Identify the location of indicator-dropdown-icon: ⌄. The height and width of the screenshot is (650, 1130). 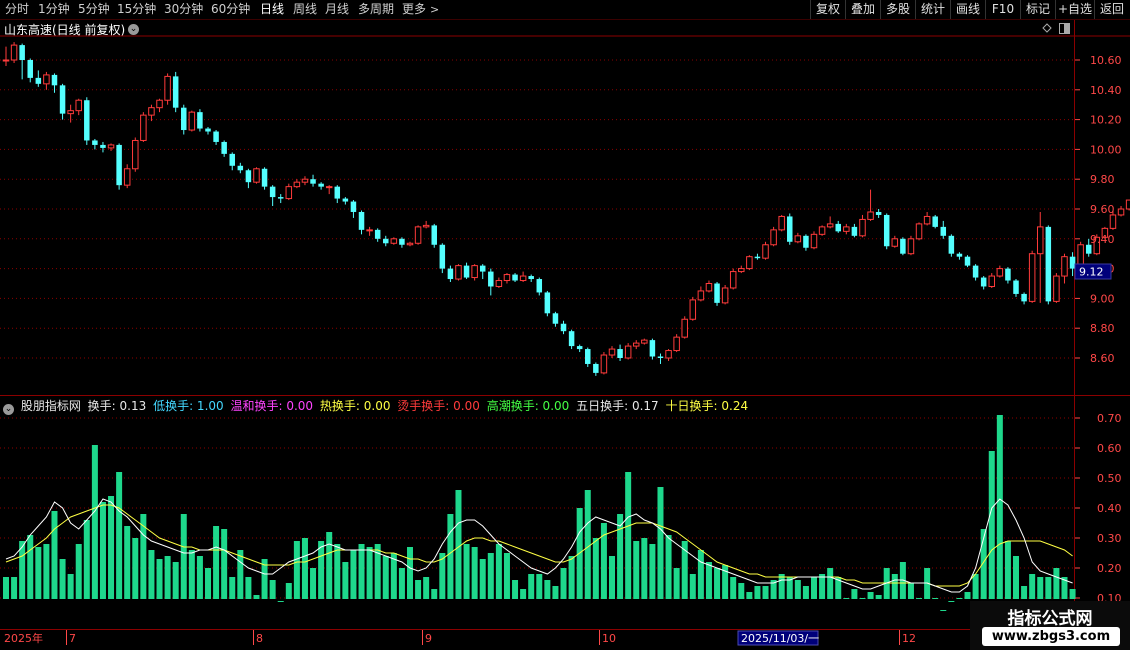
(8, 409).